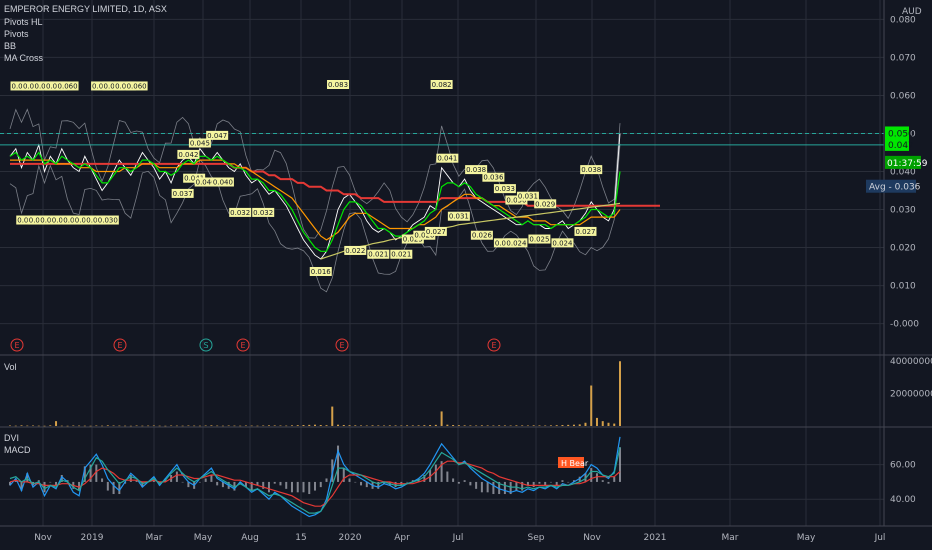 The height and width of the screenshot is (550, 932). Describe the element at coordinates (895, 188) in the screenshot. I see `avg-price-tag: Avg - 0.036` at that location.